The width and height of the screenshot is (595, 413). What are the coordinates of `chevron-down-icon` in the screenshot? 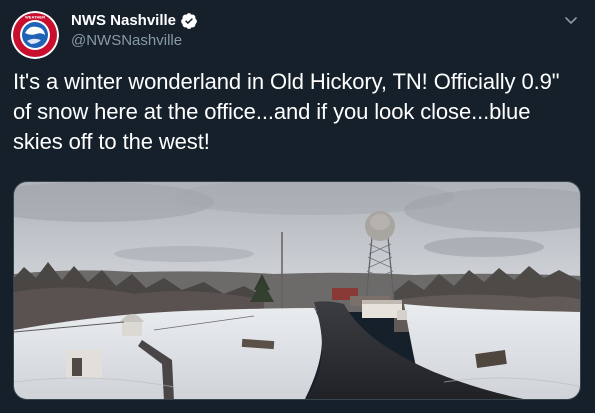 It's located at (571, 20).